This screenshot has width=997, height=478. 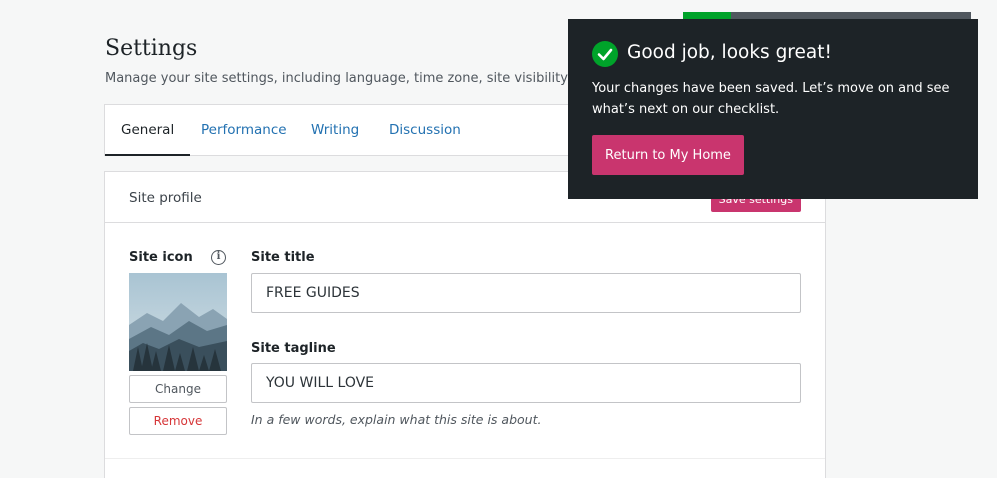 I want to click on site-title-label: Site title, so click(x=283, y=257).